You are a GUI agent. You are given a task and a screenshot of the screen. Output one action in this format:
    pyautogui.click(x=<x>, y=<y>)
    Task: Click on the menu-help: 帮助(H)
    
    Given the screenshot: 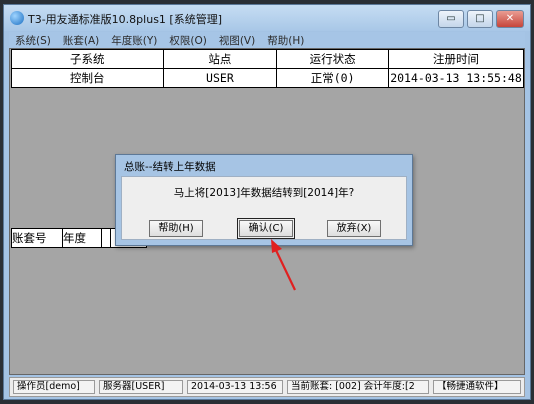 What is the action you would take?
    pyautogui.click(x=285, y=40)
    